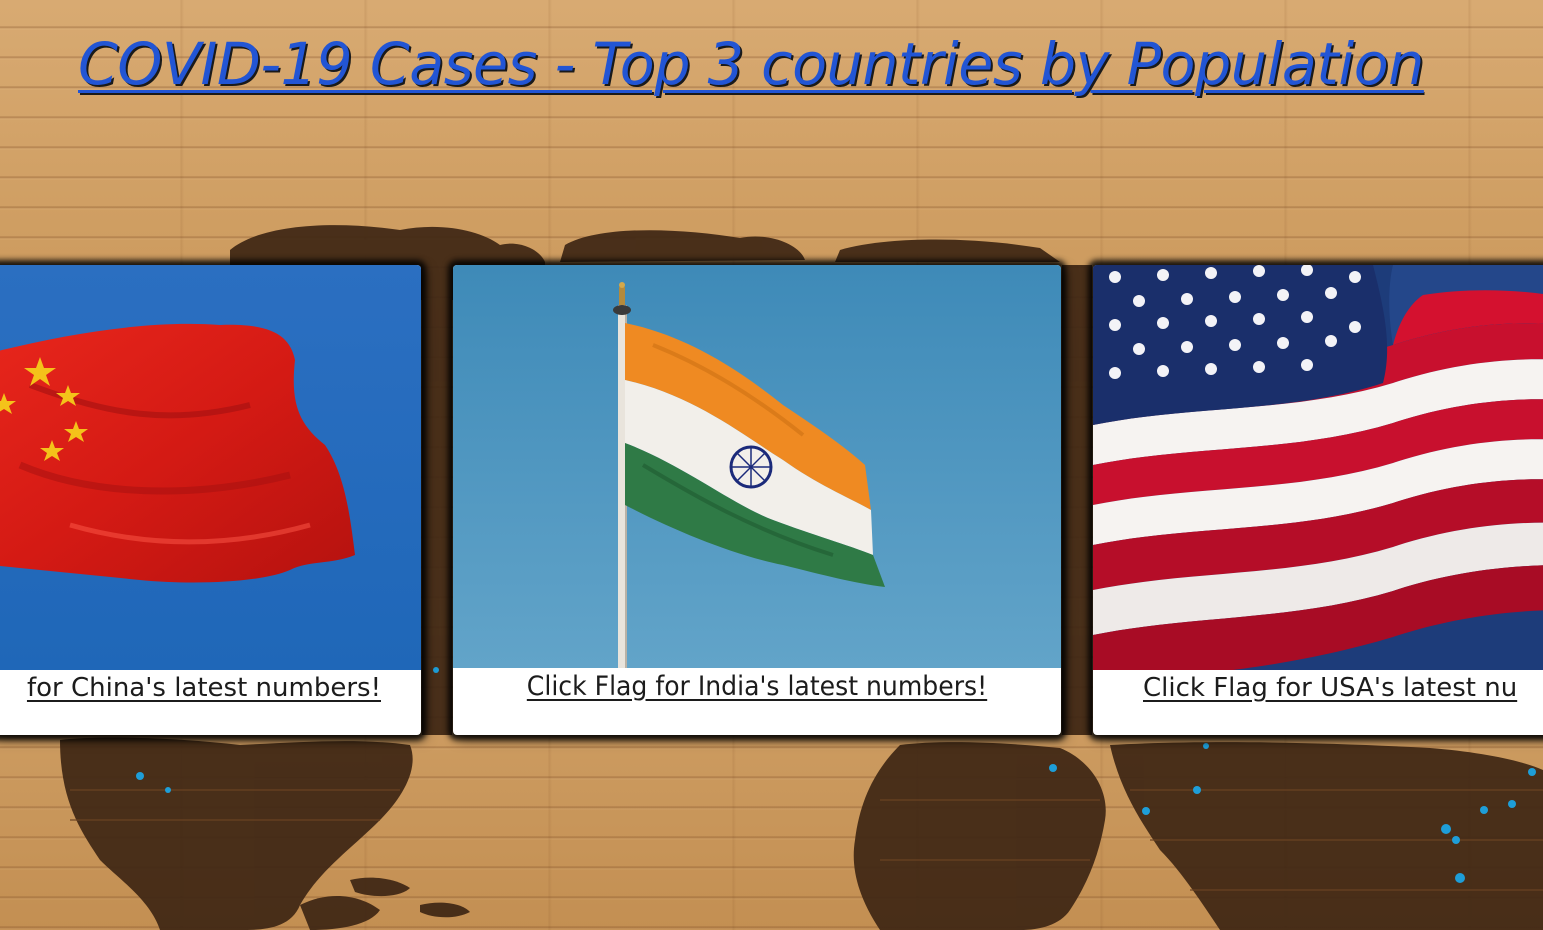 This screenshot has height=930, width=1543. I want to click on china-flag-photo, so click(210, 467).